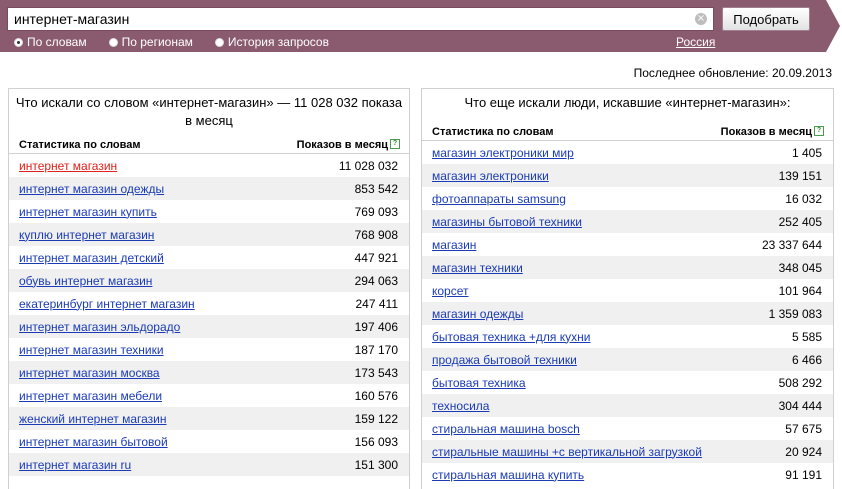 The width and height of the screenshot is (842, 489). Describe the element at coordinates (627, 405) in the screenshot. I see `table-row: техносила 304 444` at that location.